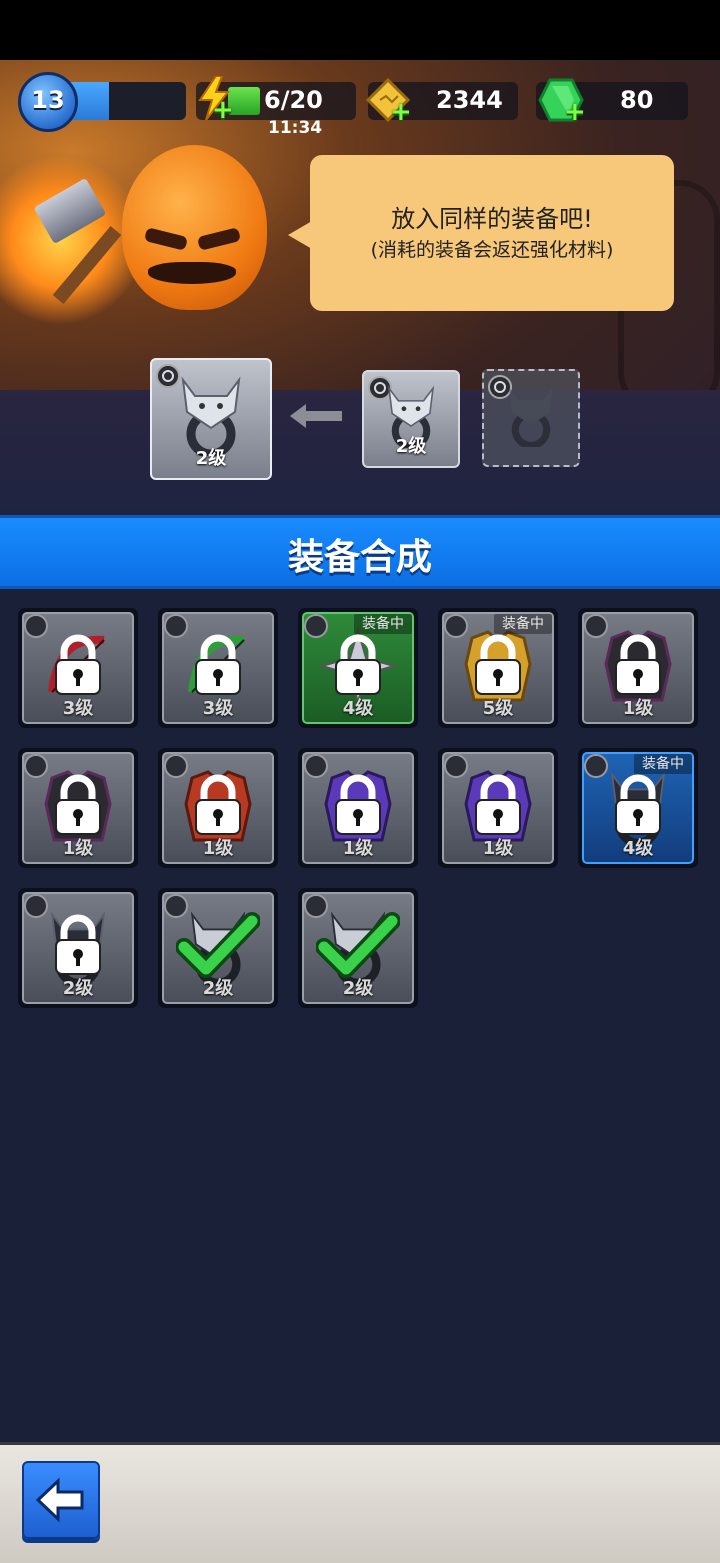  What do you see at coordinates (360, 1502) in the screenshot?
I see `bottom-bar` at bounding box center [360, 1502].